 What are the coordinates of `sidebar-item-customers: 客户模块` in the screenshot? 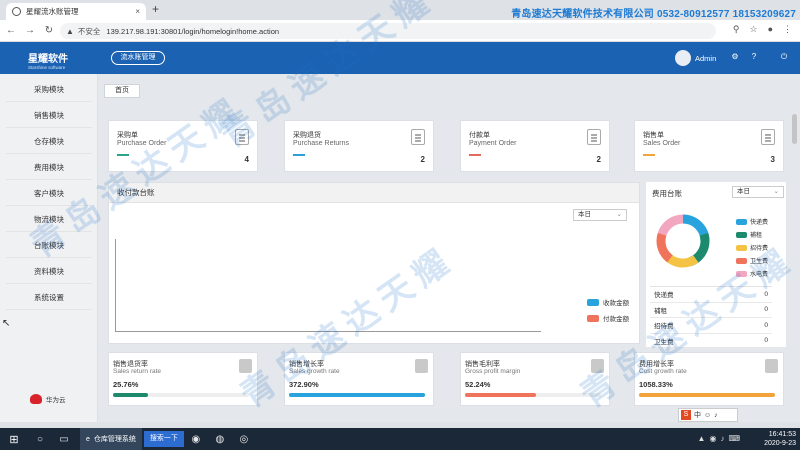 It's located at (49, 194).